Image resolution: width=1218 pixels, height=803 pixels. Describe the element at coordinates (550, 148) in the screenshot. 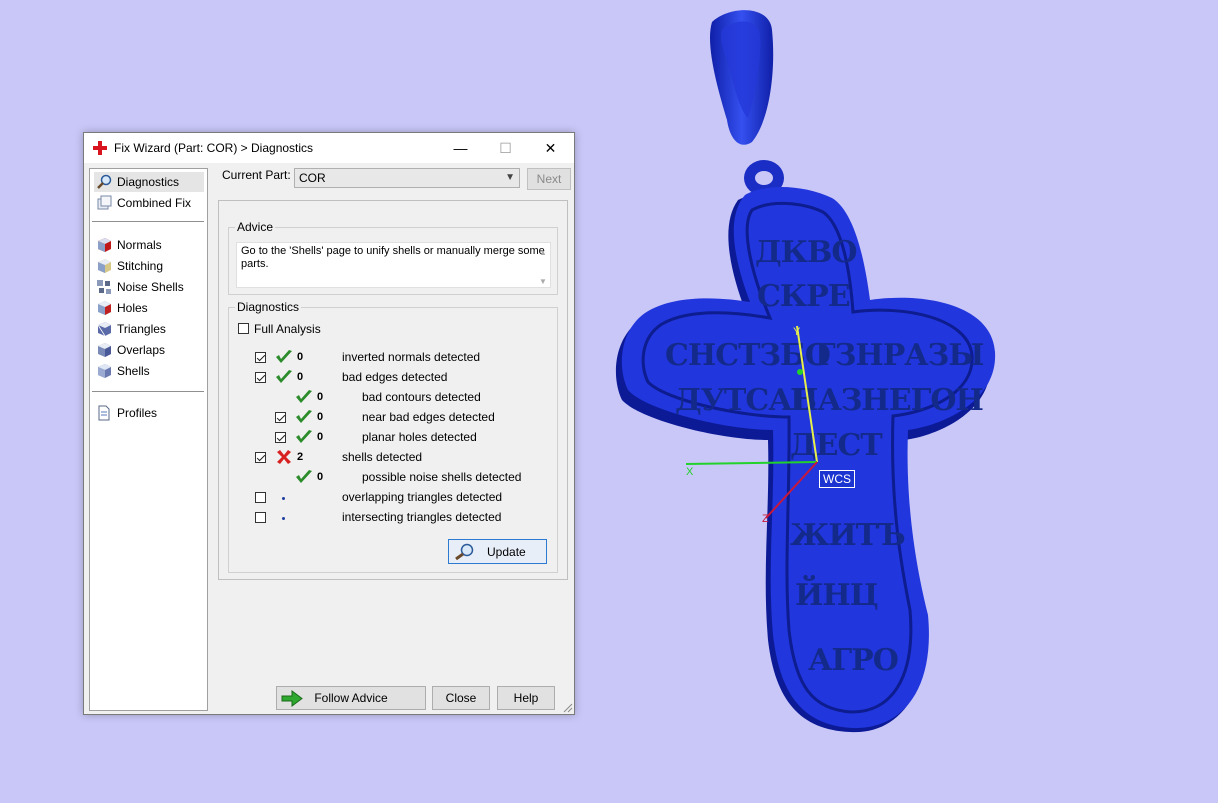

I see `close-window-button: ✕` at that location.